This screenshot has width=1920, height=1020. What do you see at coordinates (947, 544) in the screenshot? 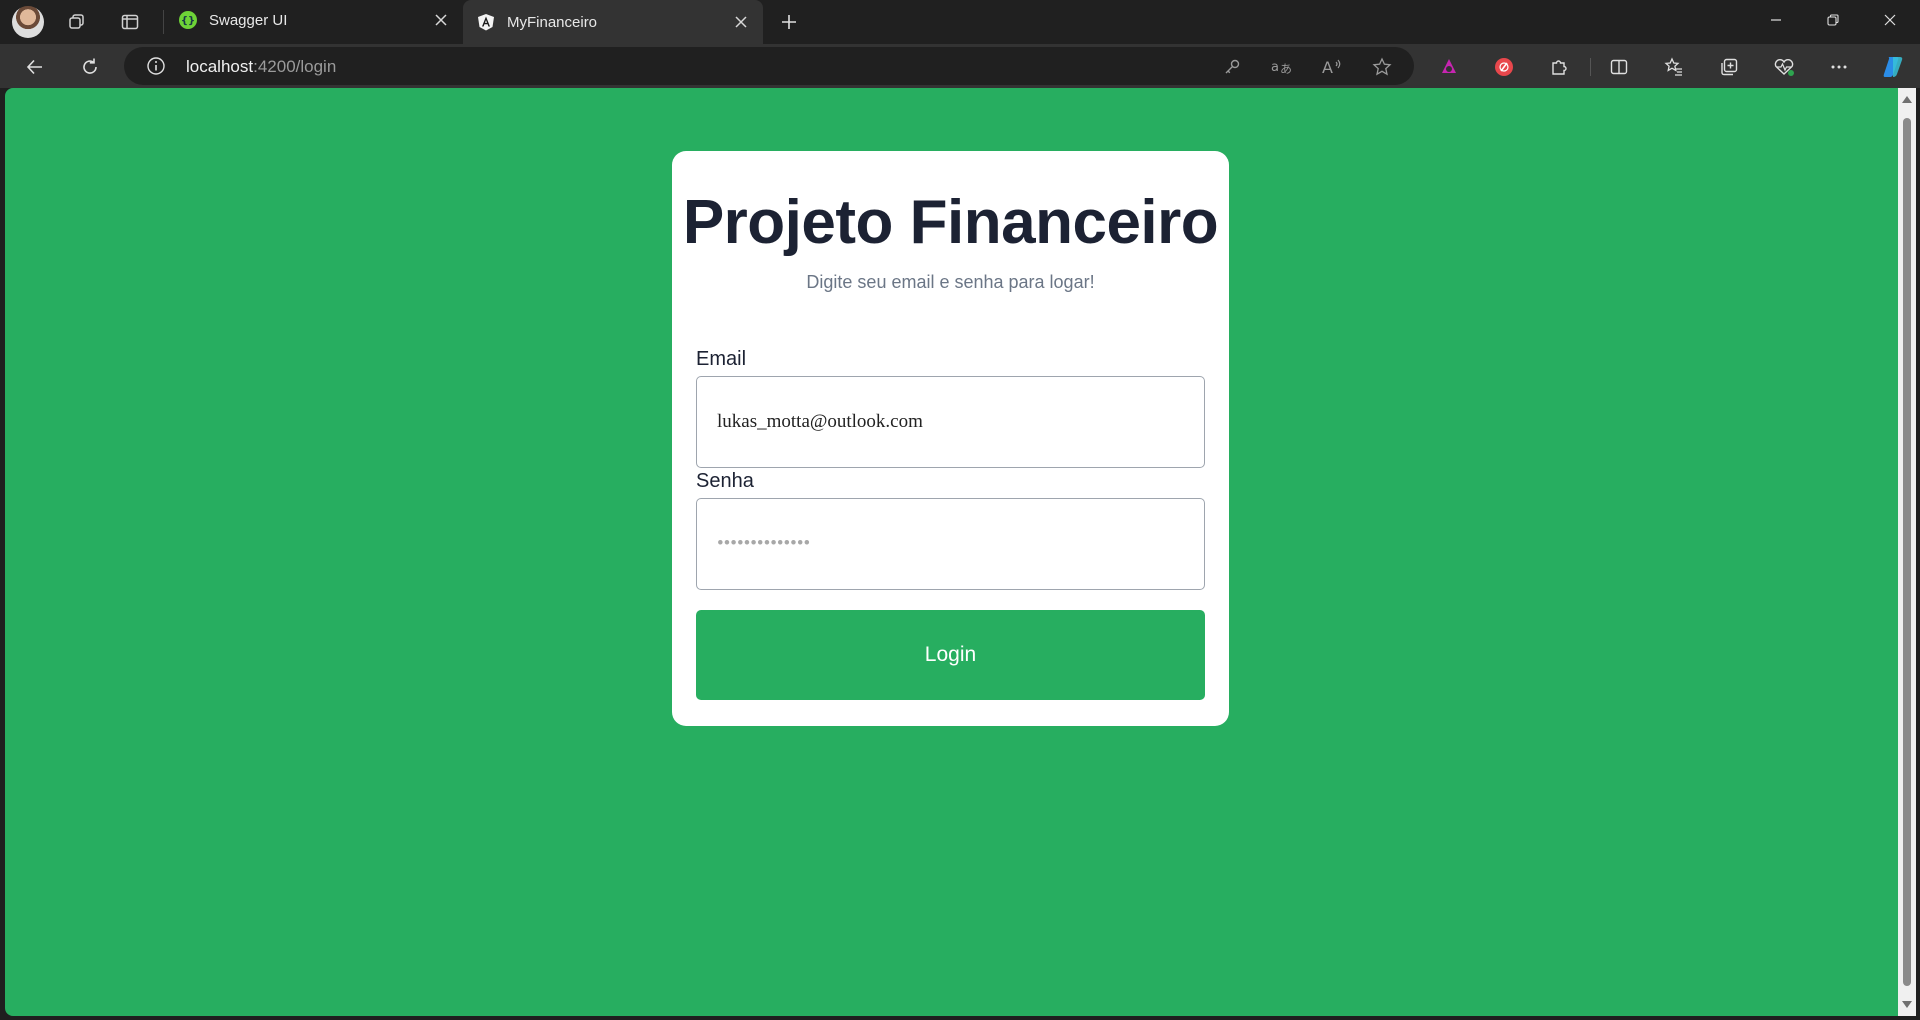
I see `password-field` at bounding box center [947, 544].